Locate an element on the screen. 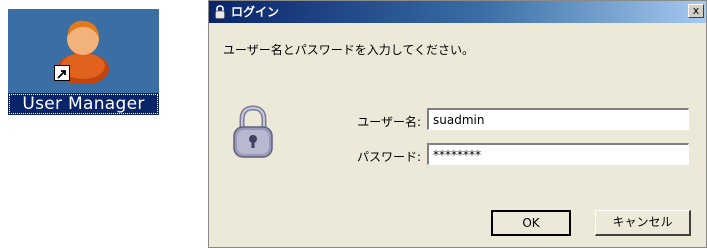  user-manager-shortcut: User Manager is located at coordinates (83, 62).